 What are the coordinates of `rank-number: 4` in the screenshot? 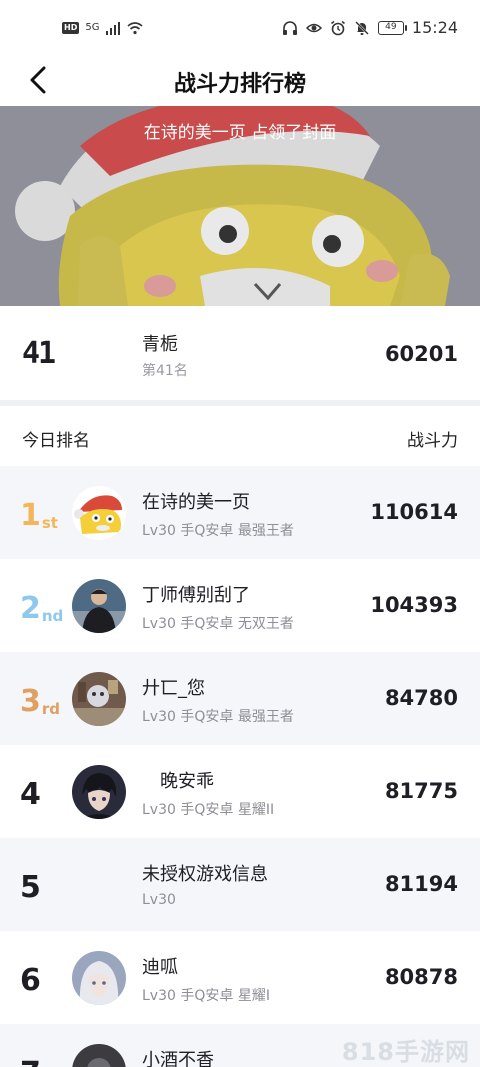 It's located at (30, 794).